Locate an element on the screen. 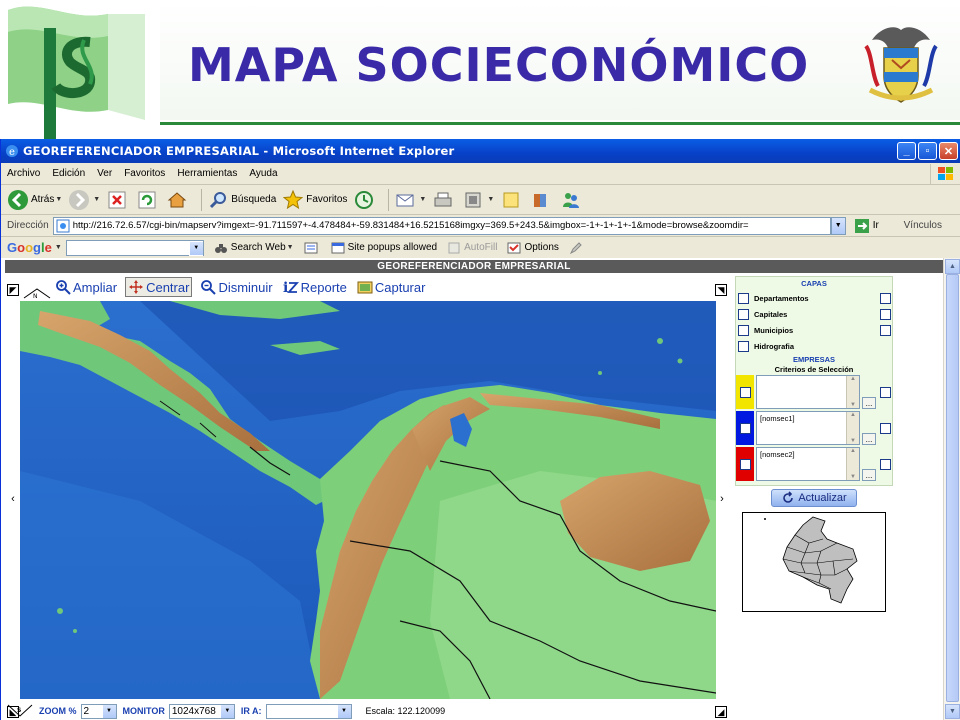  menu-herramientas: Herramientas is located at coordinates (207, 173).